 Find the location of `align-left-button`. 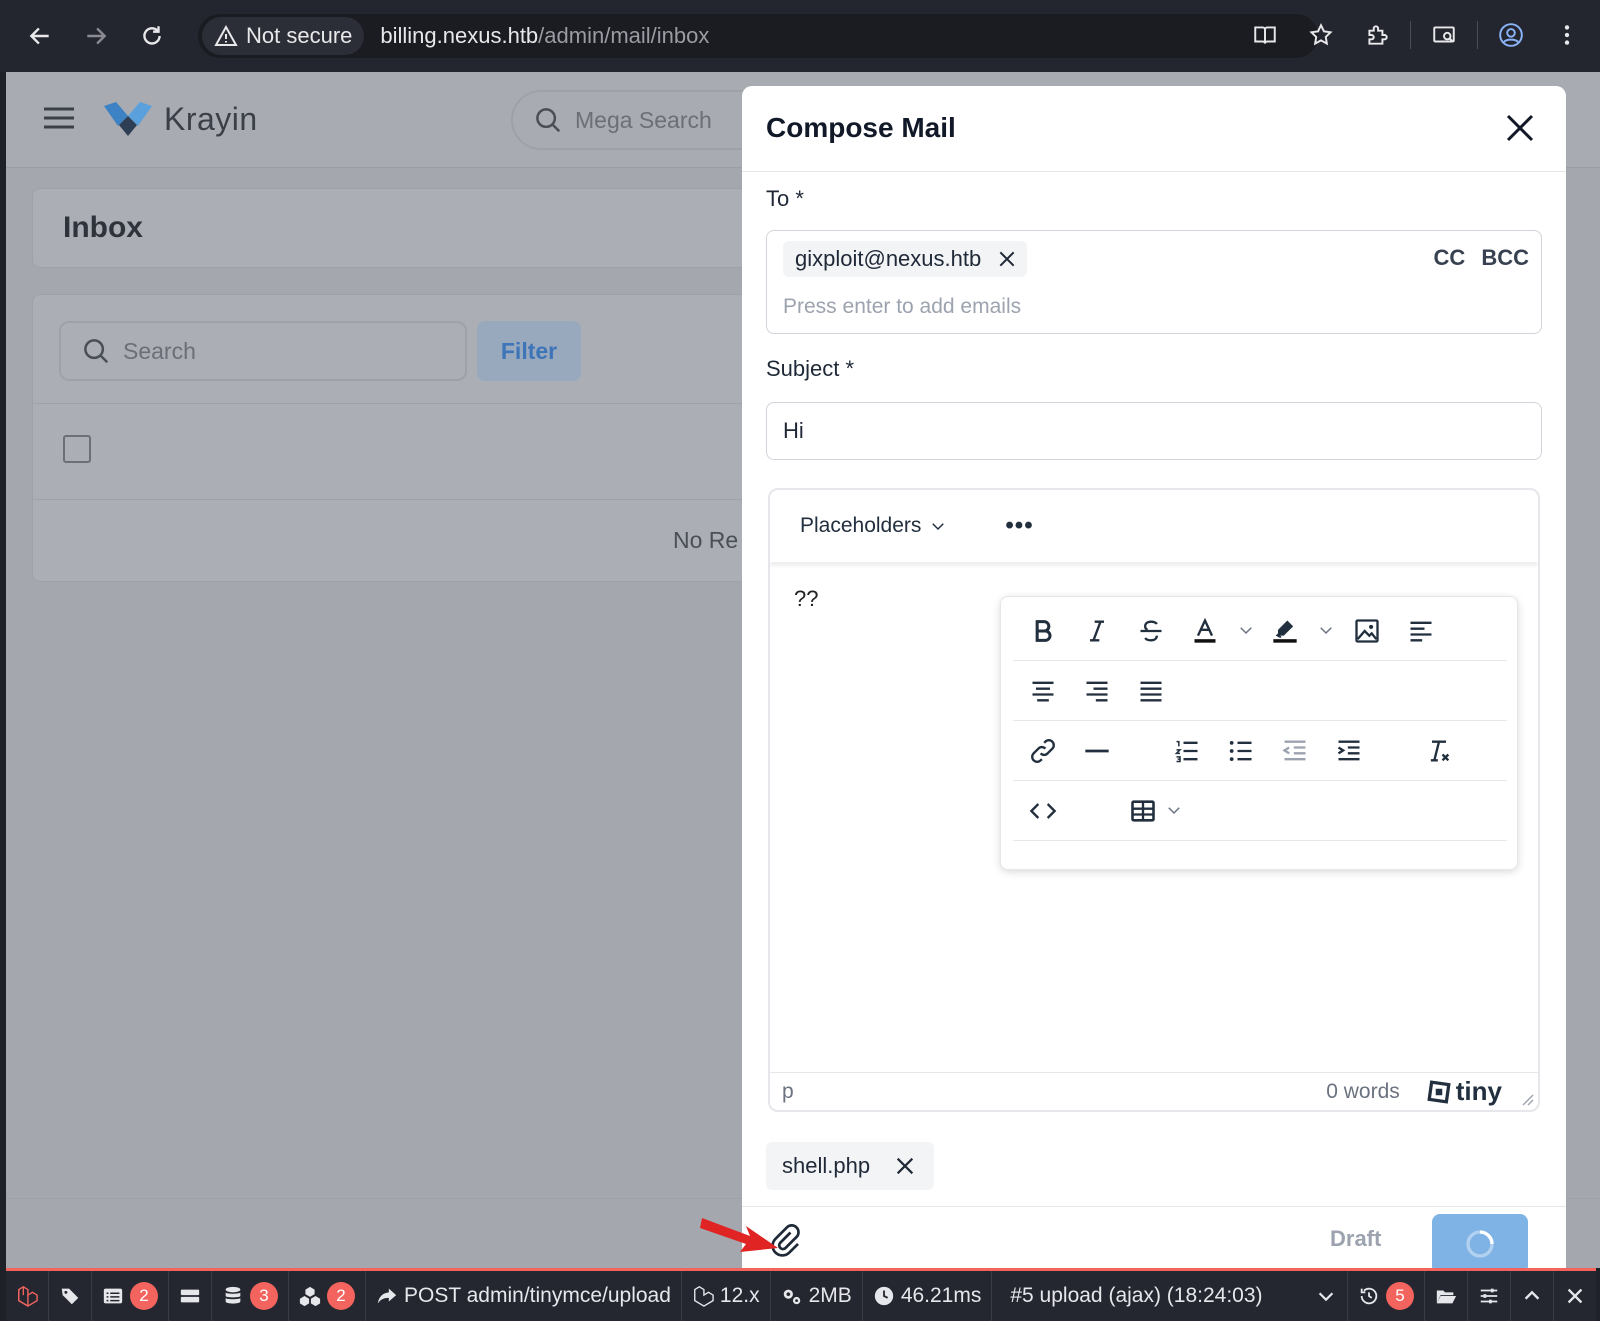

align-left-button is located at coordinates (1421, 631).